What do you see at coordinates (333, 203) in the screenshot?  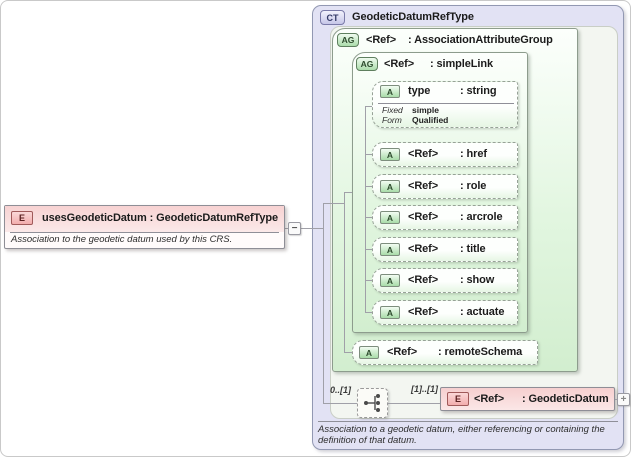 I see `connector-to-attributegroup` at bounding box center [333, 203].